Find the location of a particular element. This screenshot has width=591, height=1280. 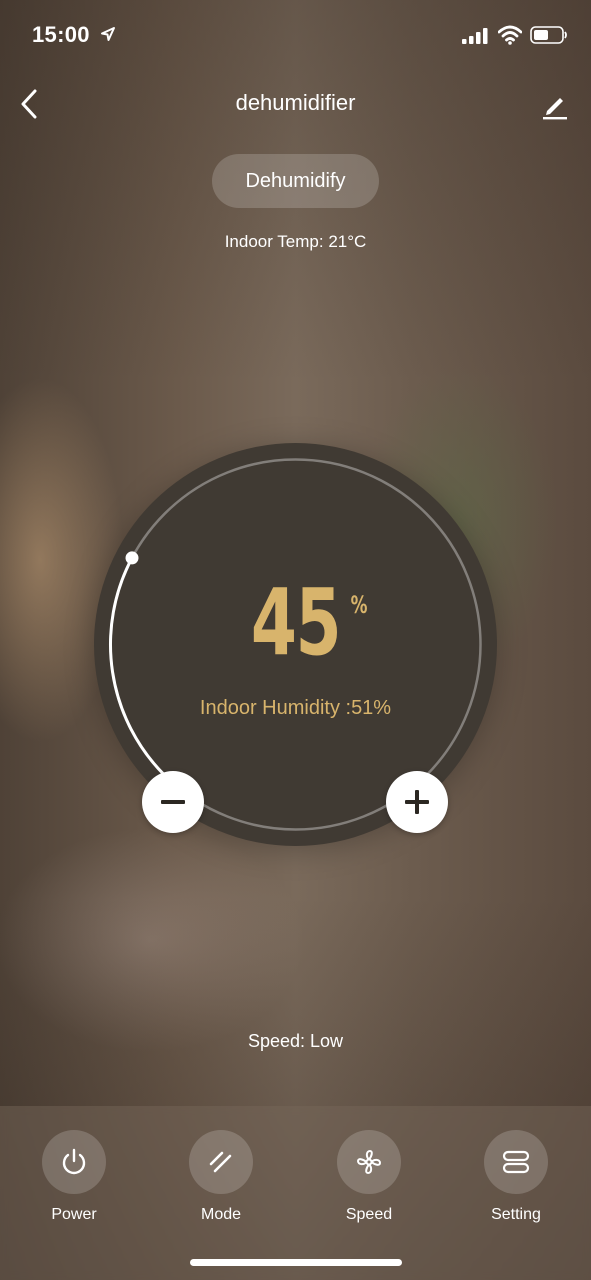

power-icon-circle is located at coordinates (74, 1162).